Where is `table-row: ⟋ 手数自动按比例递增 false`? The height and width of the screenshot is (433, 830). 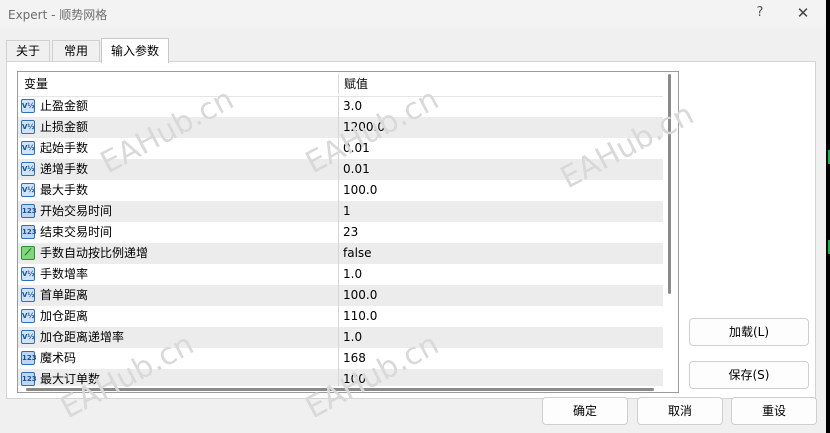
table-row: ⟋ 手数自动按比例递增 false is located at coordinates (340, 253).